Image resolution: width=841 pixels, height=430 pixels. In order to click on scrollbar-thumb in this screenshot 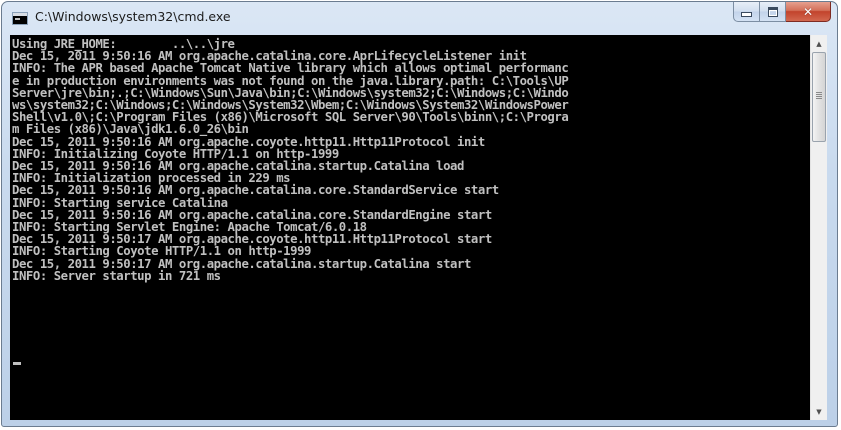, I will do `click(819, 97)`.